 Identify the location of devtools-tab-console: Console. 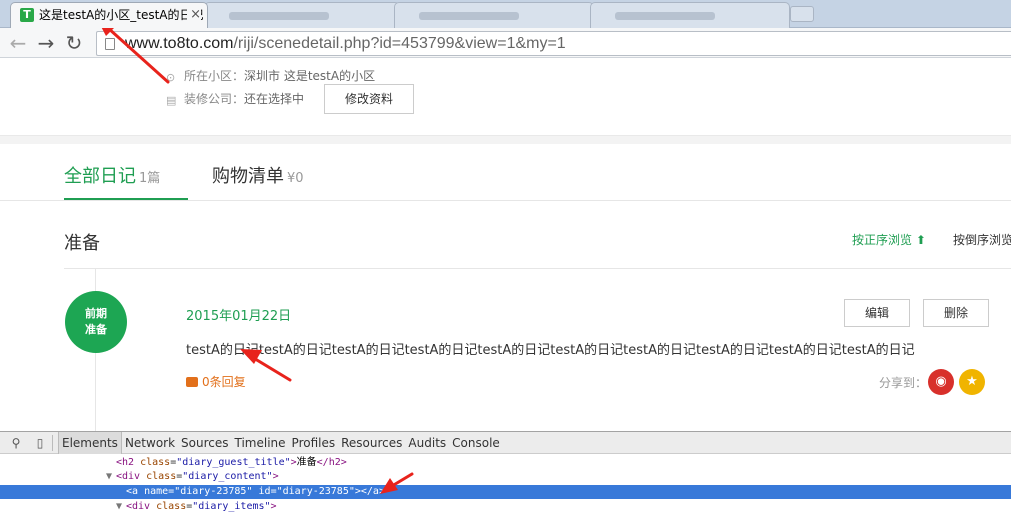
(476, 443).